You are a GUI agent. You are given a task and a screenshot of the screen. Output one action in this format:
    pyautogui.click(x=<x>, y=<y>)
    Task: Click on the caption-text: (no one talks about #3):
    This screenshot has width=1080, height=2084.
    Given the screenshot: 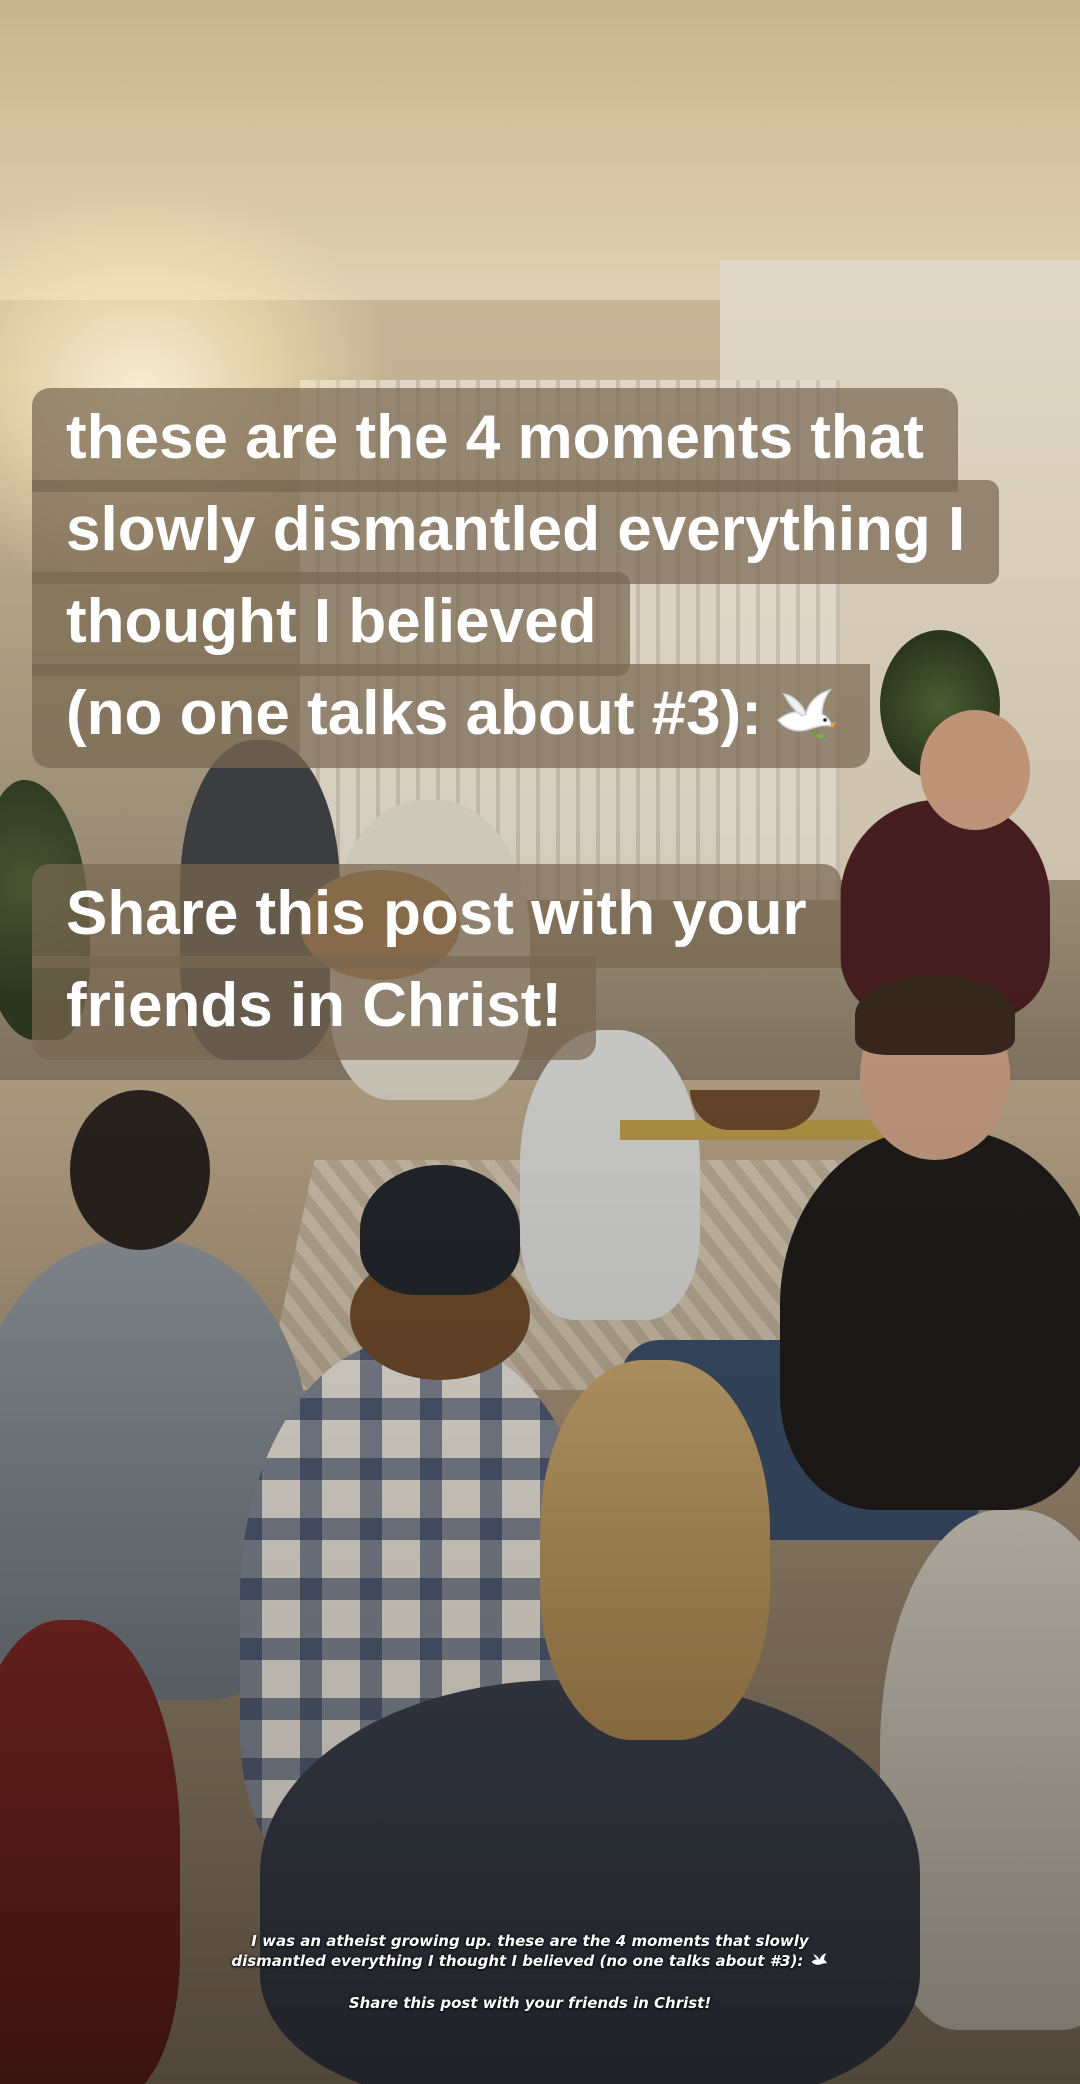 What is the action you would take?
    pyautogui.click(x=414, y=713)
    